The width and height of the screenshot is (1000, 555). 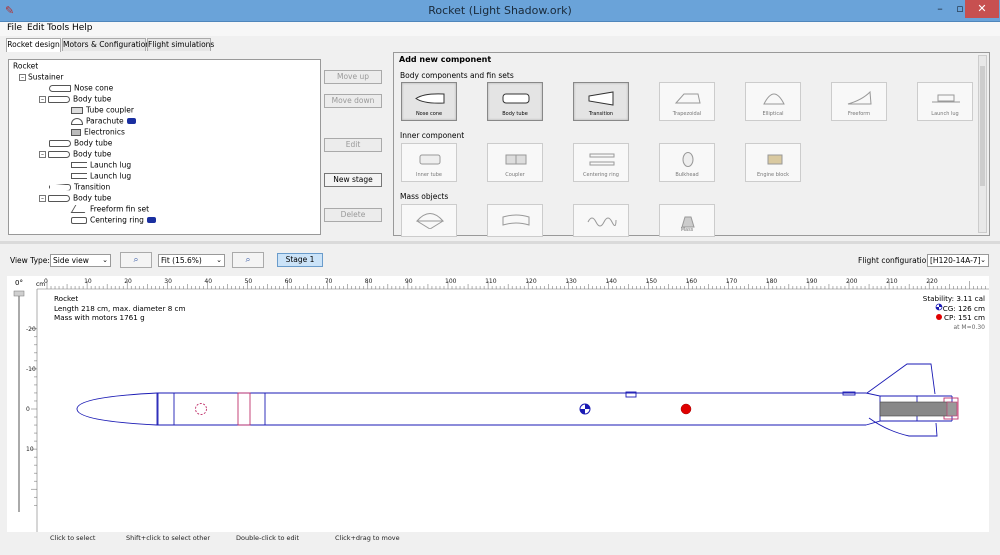 What do you see at coordinates (687, 98) in the screenshot?
I see `trapezoidal-fin-icon` at bounding box center [687, 98].